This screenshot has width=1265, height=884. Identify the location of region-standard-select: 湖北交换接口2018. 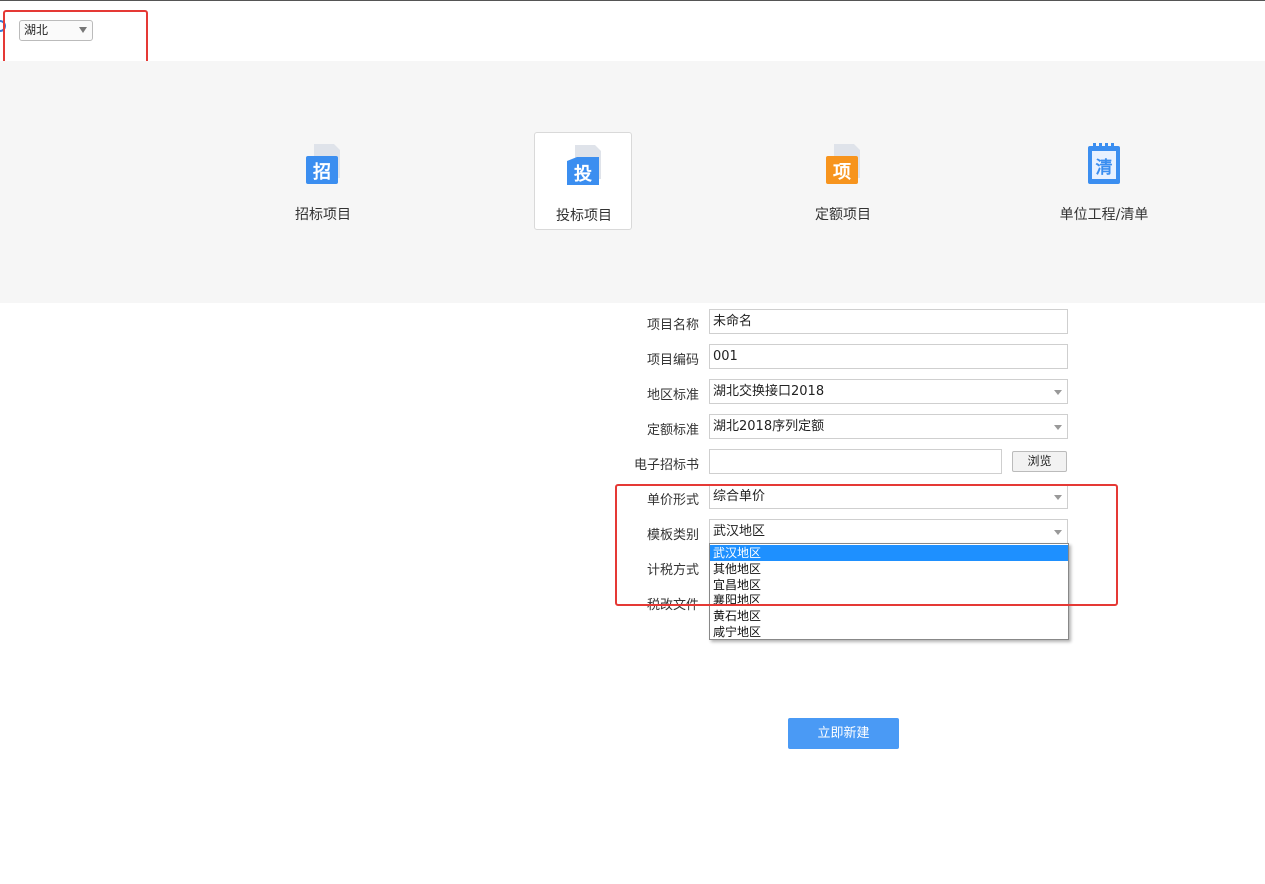
(888, 391).